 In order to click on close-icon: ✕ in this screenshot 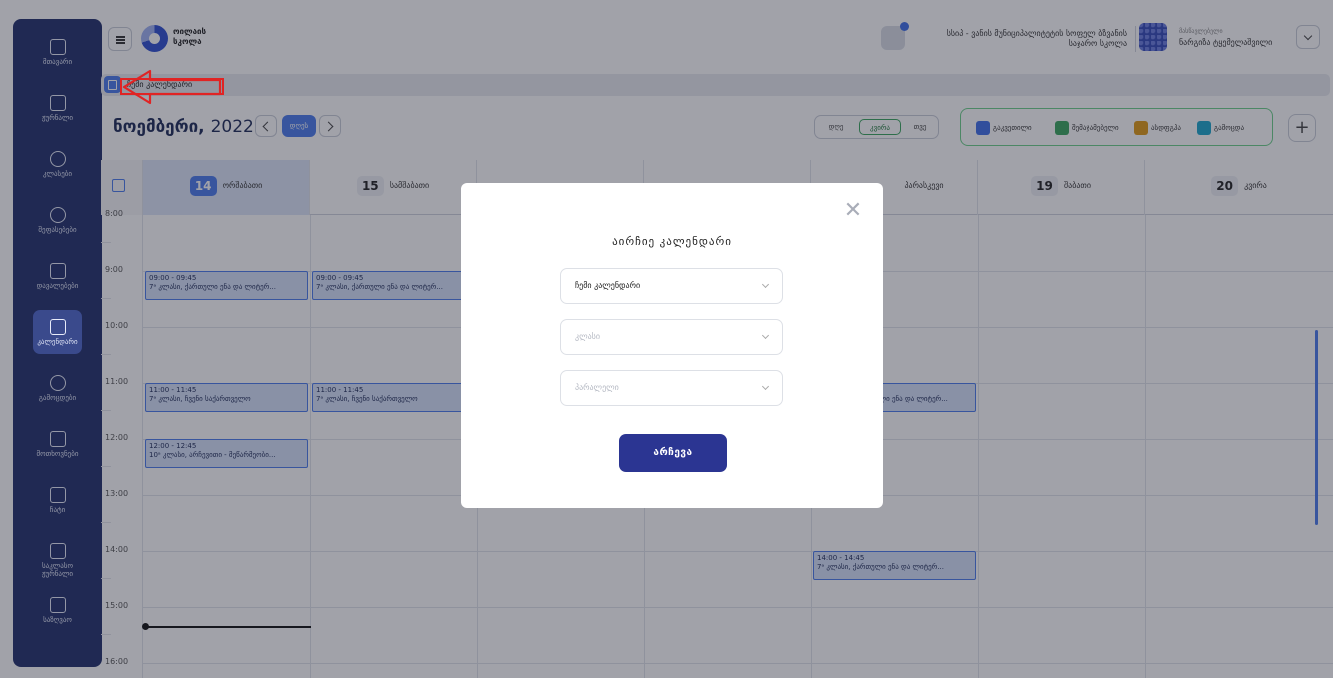, I will do `click(853, 211)`.